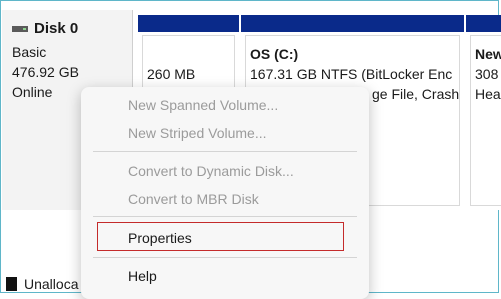  What do you see at coordinates (274, 54) in the screenshot?
I see `partition-title: OS (C:)` at bounding box center [274, 54].